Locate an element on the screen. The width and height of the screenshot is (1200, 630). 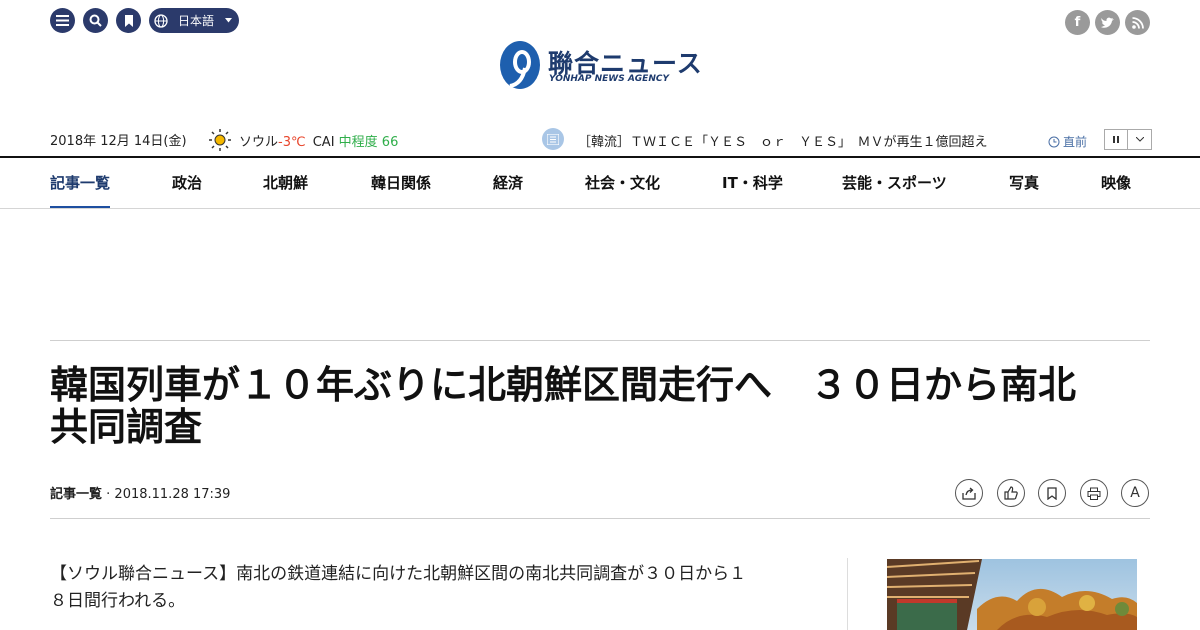
chevron-down-icon is located at coordinates (1139, 139).